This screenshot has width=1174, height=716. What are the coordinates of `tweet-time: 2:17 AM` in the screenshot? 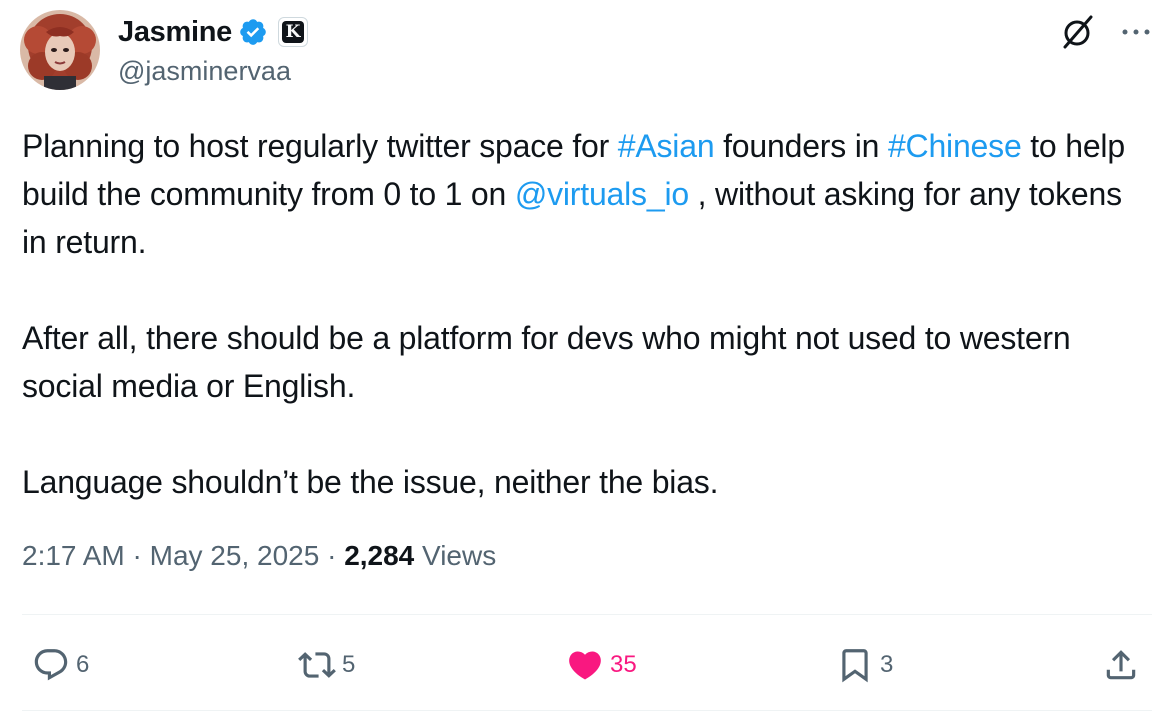 It's located at (73, 555).